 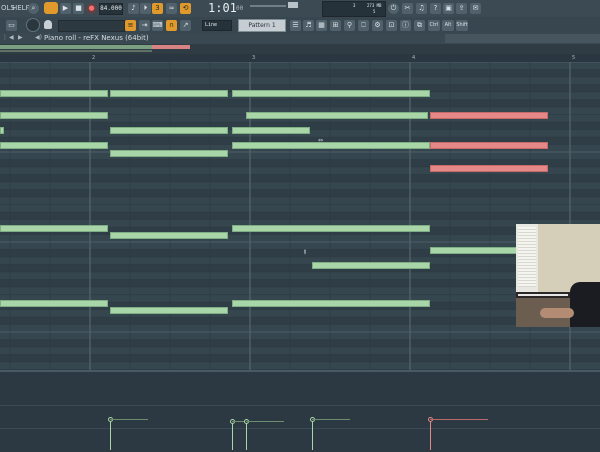 I want to click on plugin-picker-icon: ⚲, so click(x=349, y=25).